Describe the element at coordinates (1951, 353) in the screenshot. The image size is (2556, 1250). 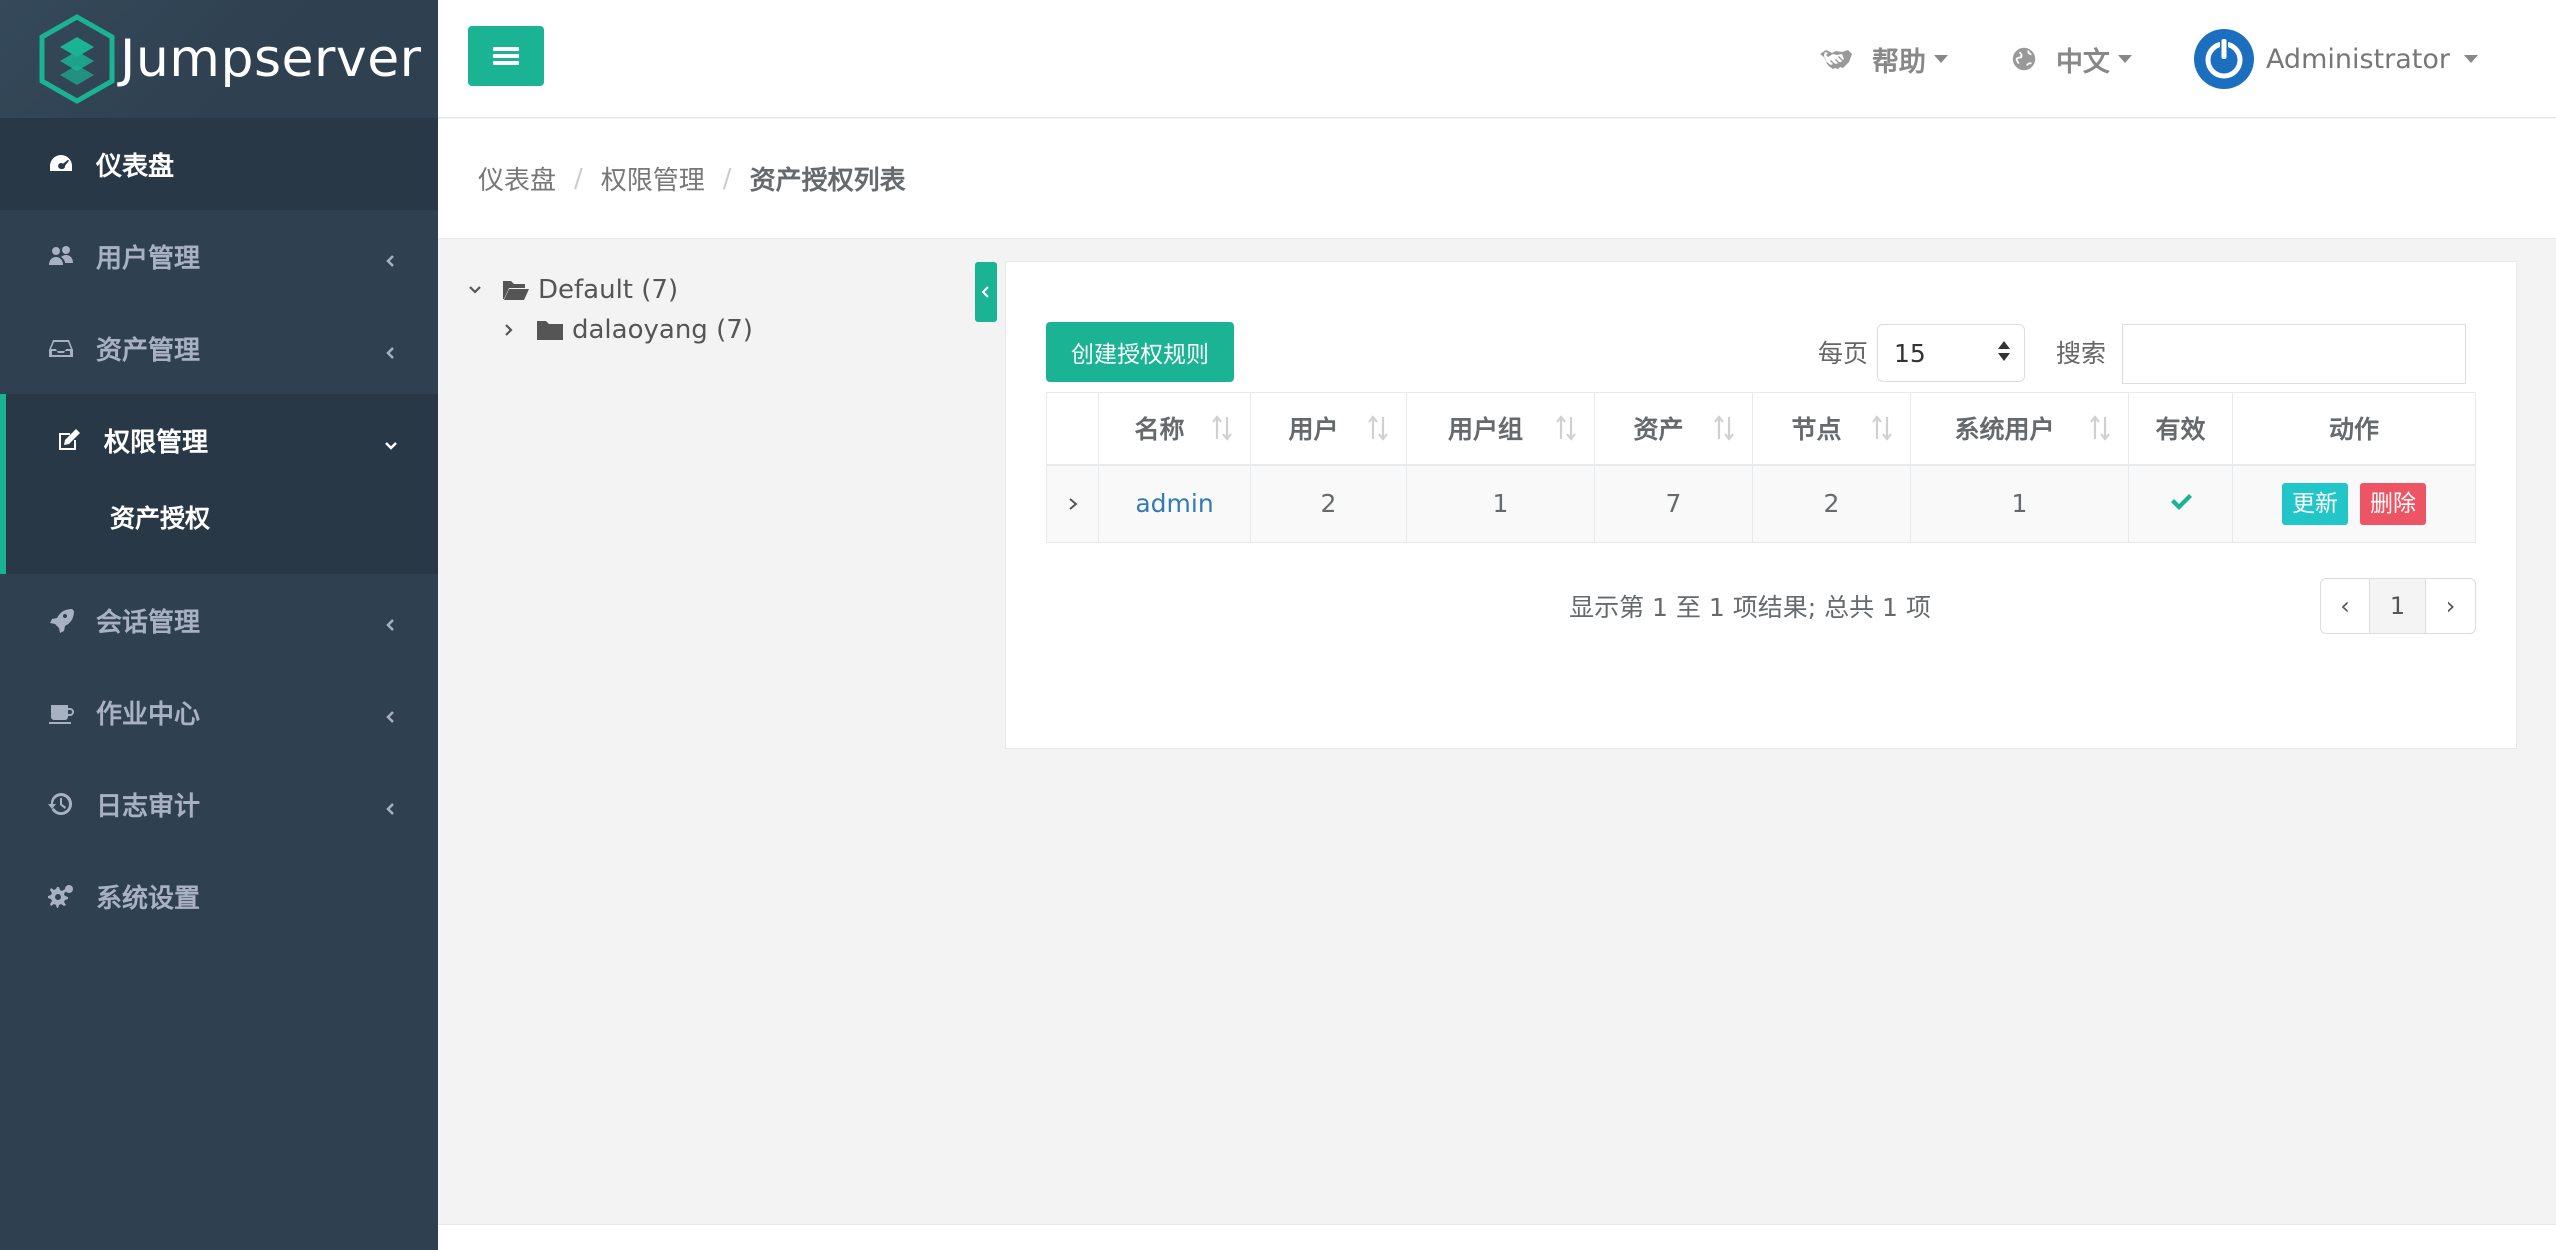
I see `per-page-select: 15` at that location.